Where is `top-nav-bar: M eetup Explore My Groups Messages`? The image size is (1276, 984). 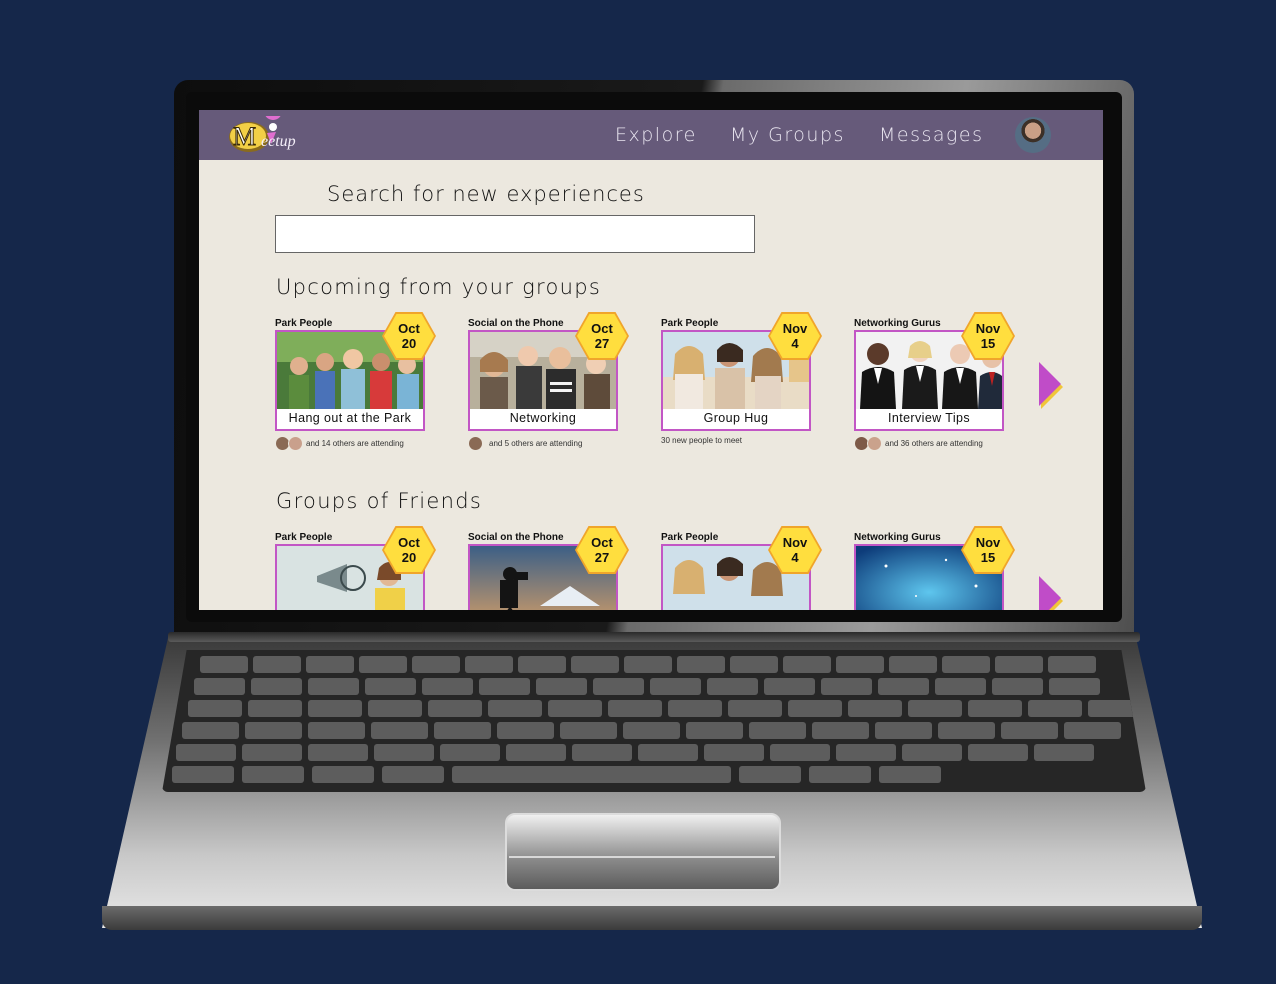
top-nav-bar: M eetup Explore My Groups Messages is located at coordinates (651, 135).